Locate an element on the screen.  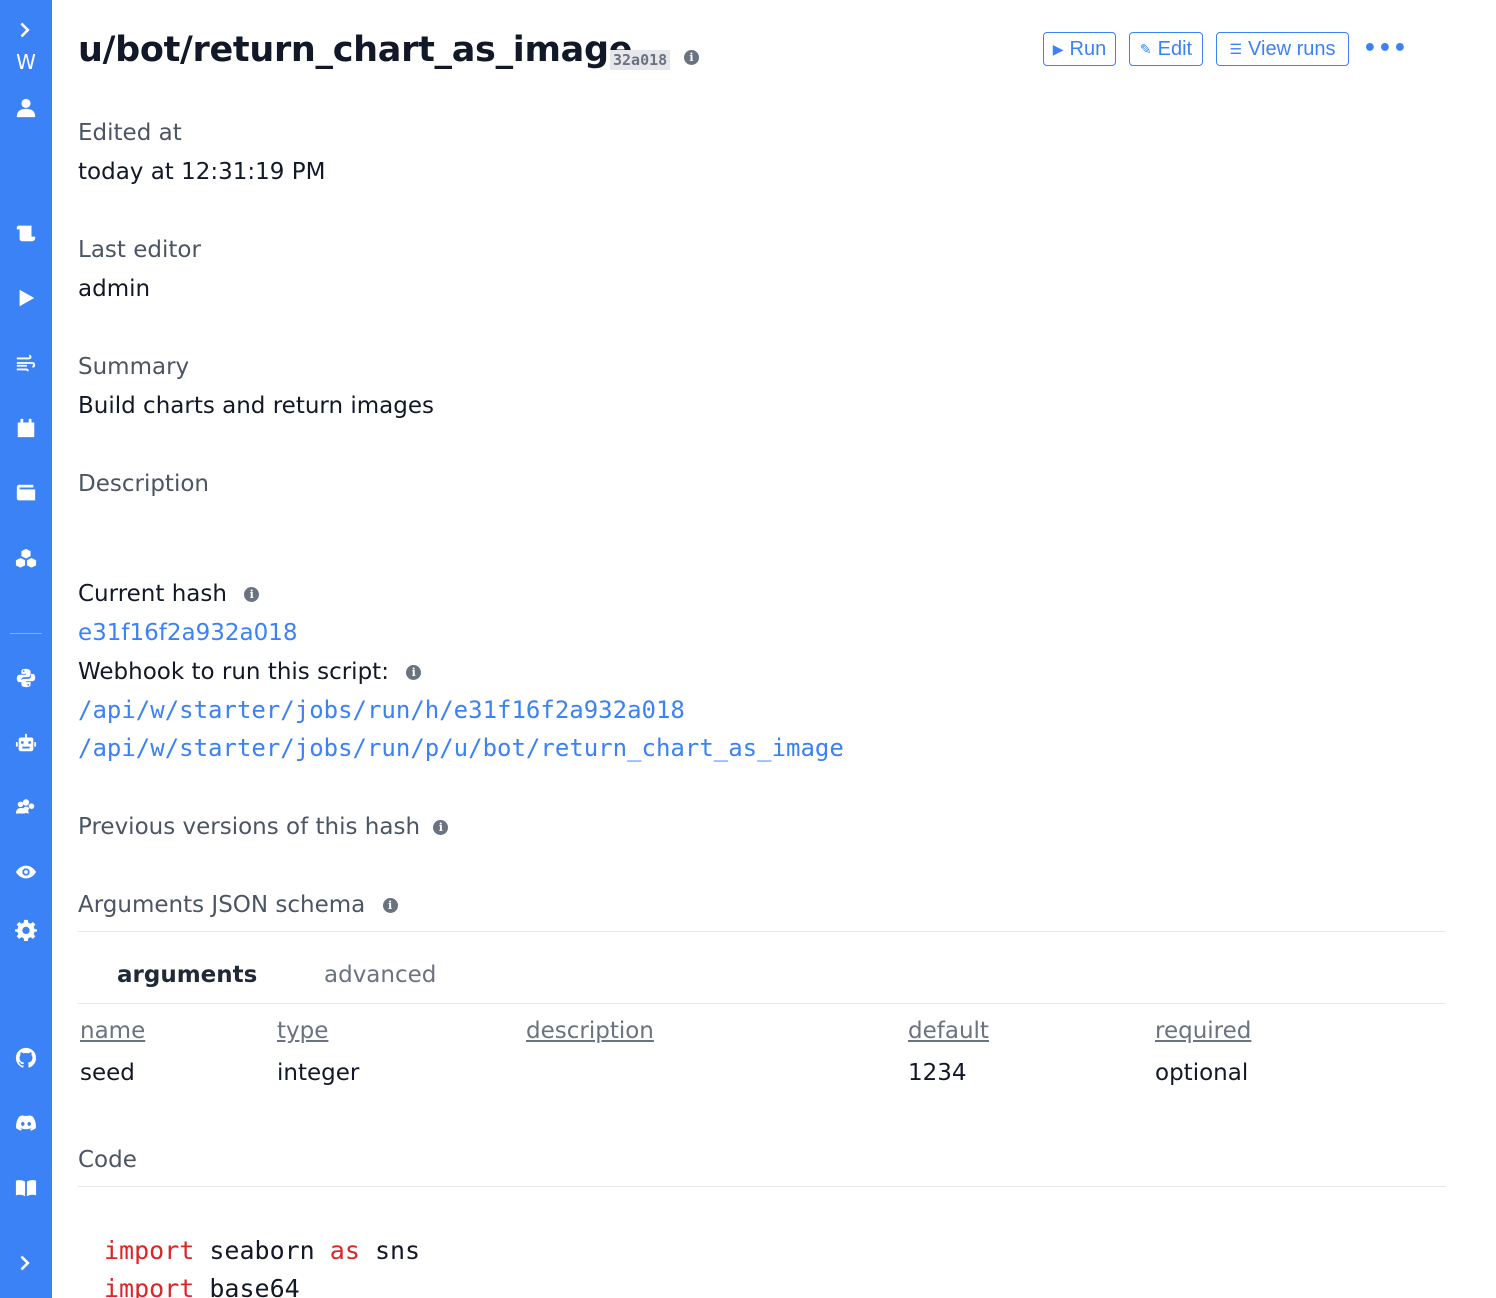
code-line: import base64 is located at coordinates (202, 1286).